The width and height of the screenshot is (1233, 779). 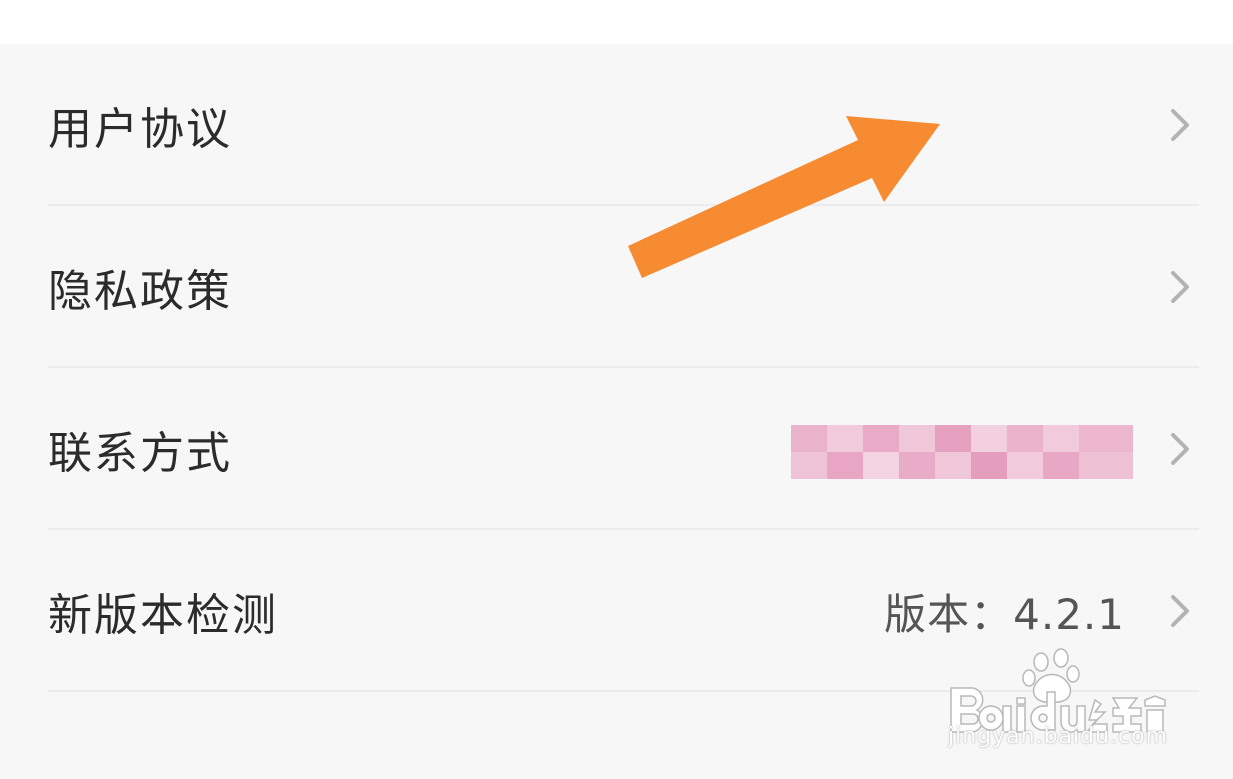 What do you see at coordinates (616, 22) in the screenshot?
I see `top-bar` at bounding box center [616, 22].